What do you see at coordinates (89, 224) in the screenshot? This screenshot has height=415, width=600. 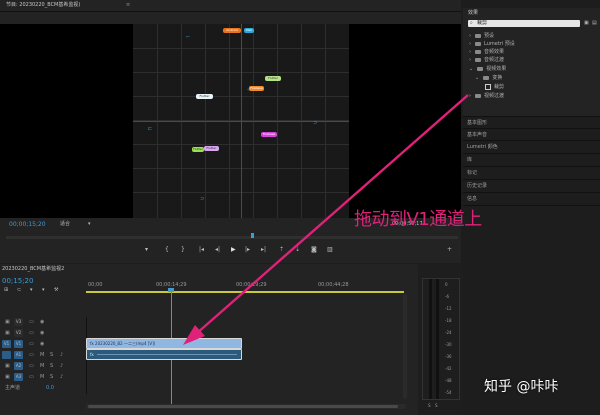 I see `chevron-down-icon: ▾` at bounding box center [89, 224].